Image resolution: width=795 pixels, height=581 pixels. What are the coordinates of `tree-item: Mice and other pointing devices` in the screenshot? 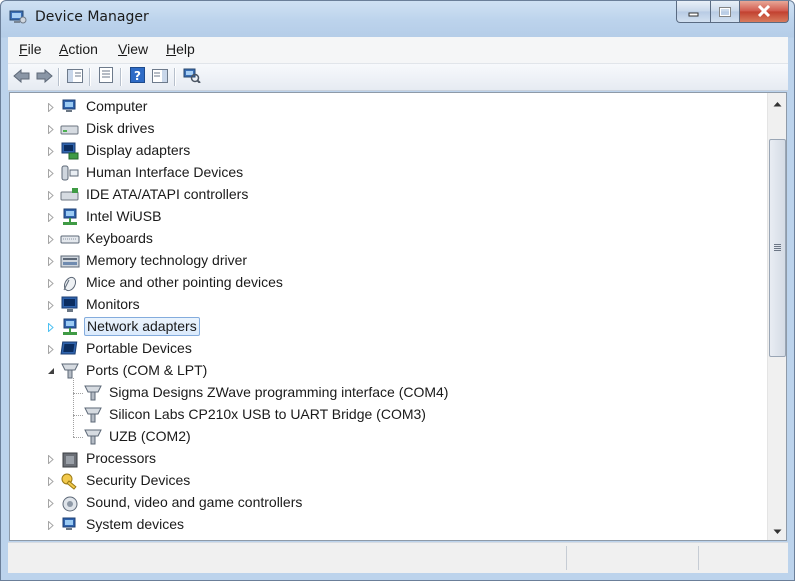 It's located at (387, 283).